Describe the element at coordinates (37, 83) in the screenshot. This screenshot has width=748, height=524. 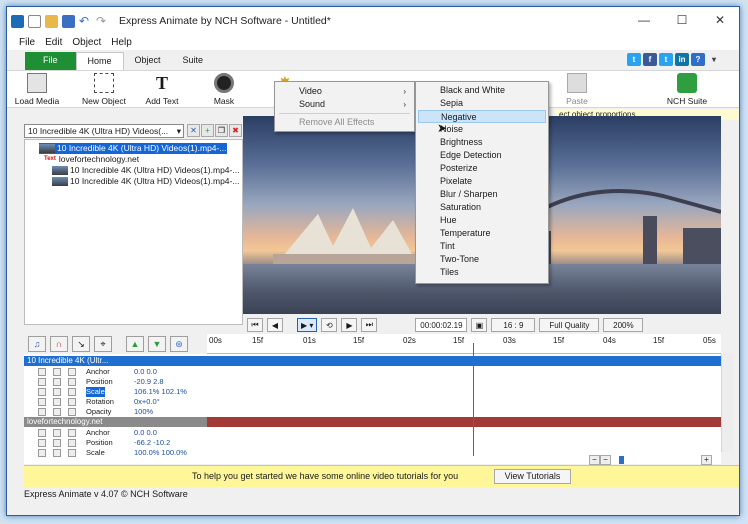
I see `film-icon` at that location.